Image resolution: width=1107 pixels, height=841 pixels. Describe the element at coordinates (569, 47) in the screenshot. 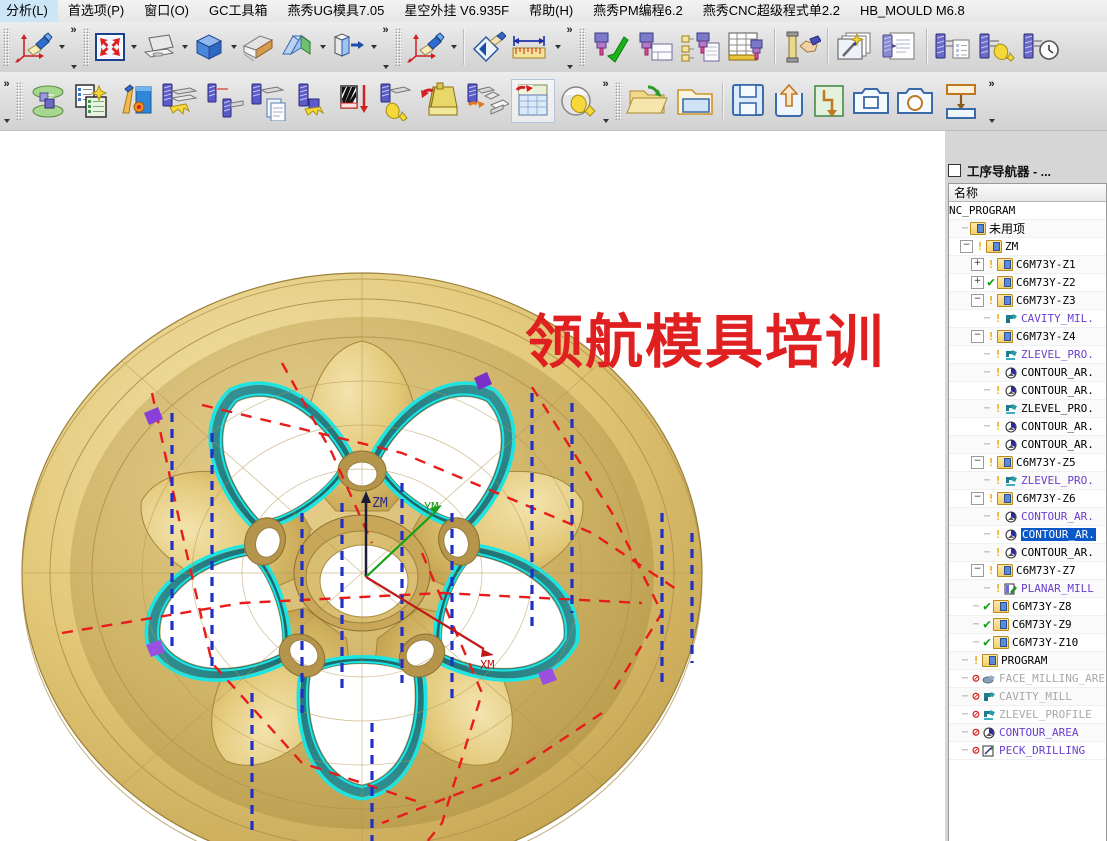

I see `toolbar-overflow-3: »` at that location.